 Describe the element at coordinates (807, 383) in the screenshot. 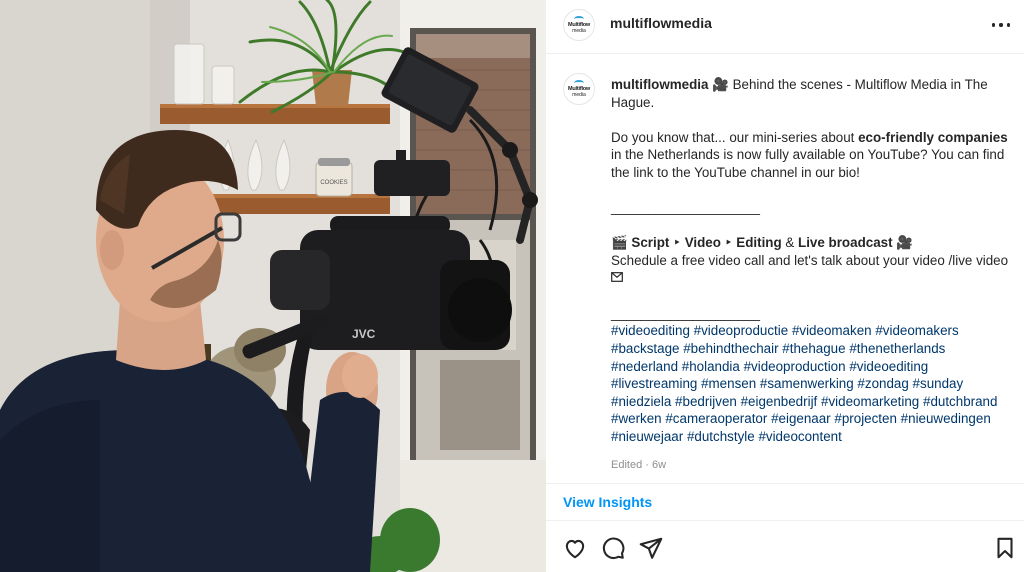

I see `hashtag-link: #samenwerking` at that location.